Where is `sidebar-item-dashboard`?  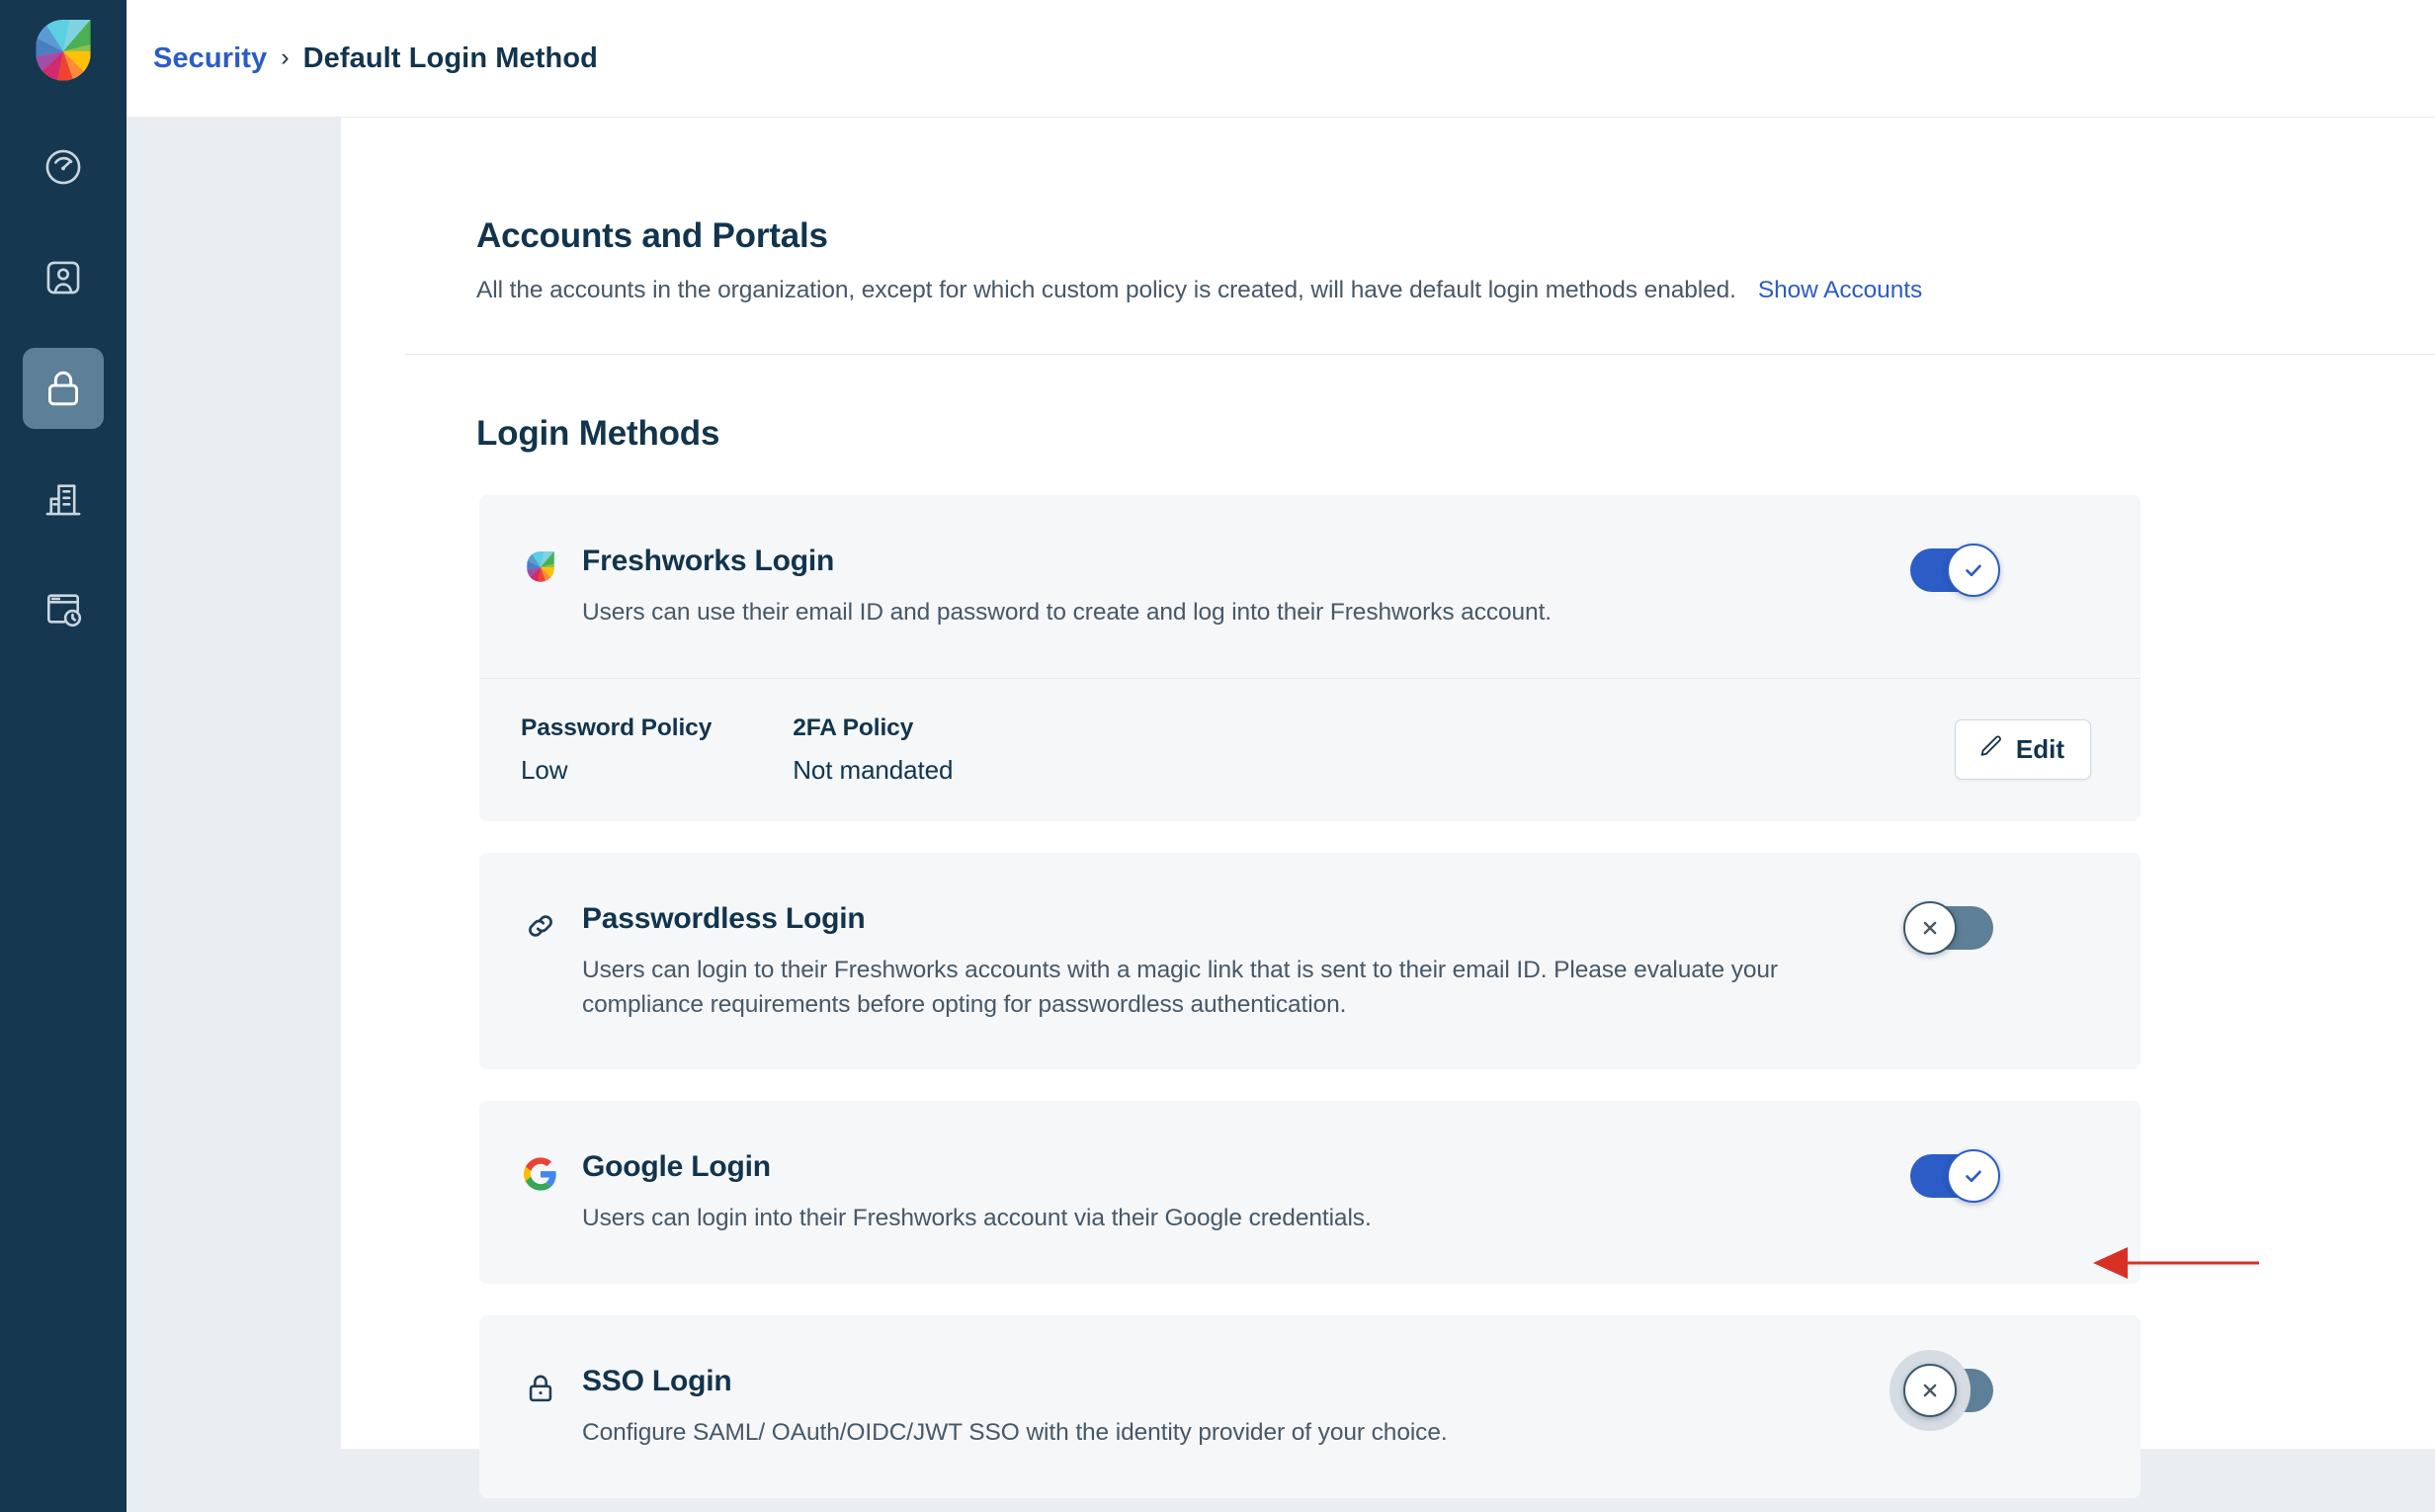
sidebar-item-dashboard is located at coordinates (63, 167).